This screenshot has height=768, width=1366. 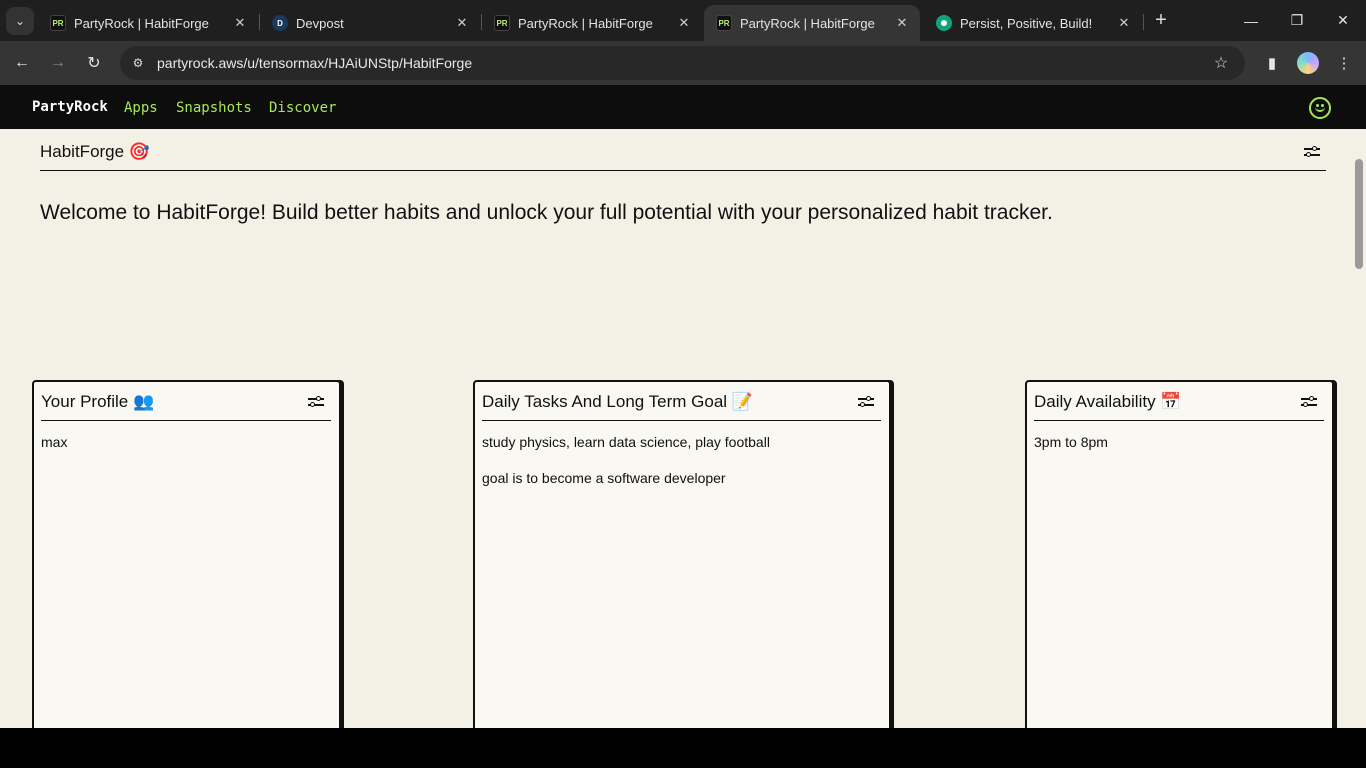 What do you see at coordinates (1179, 554) in the screenshot?
I see `widget-daily-availability: Daily Availability 📅 3pm to 8pm` at bounding box center [1179, 554].